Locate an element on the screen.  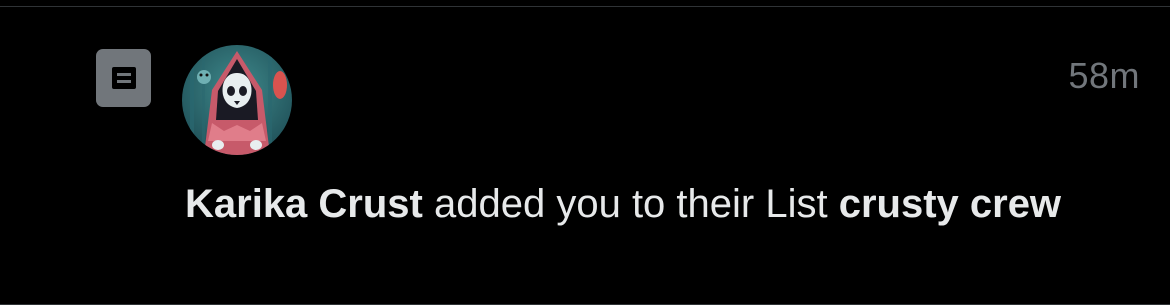
avatar-hooded-figure-icon is located at coordinates (237, 100).